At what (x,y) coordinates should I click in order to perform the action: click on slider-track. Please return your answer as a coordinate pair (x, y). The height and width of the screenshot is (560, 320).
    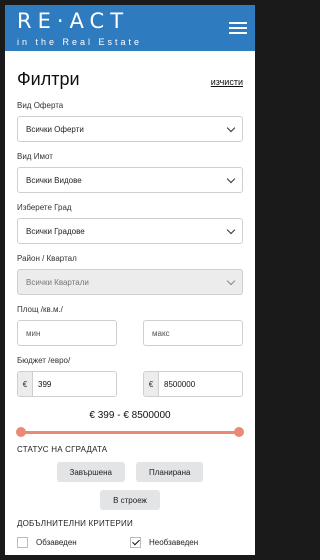
    Looking at the image, I should click on (130, 432).